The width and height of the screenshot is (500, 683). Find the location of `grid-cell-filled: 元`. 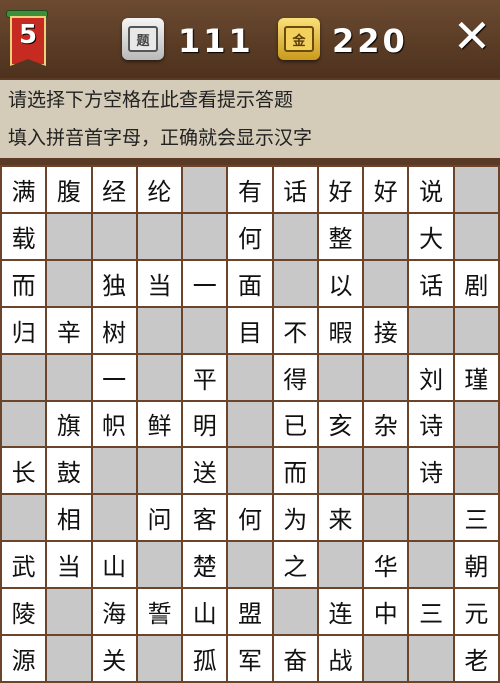

grid-cell-filled: 元 is located at coordinates (476, 612).